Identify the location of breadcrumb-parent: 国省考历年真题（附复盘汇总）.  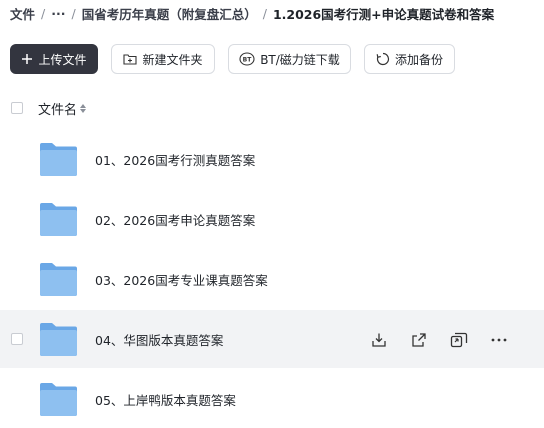
(169, 13).